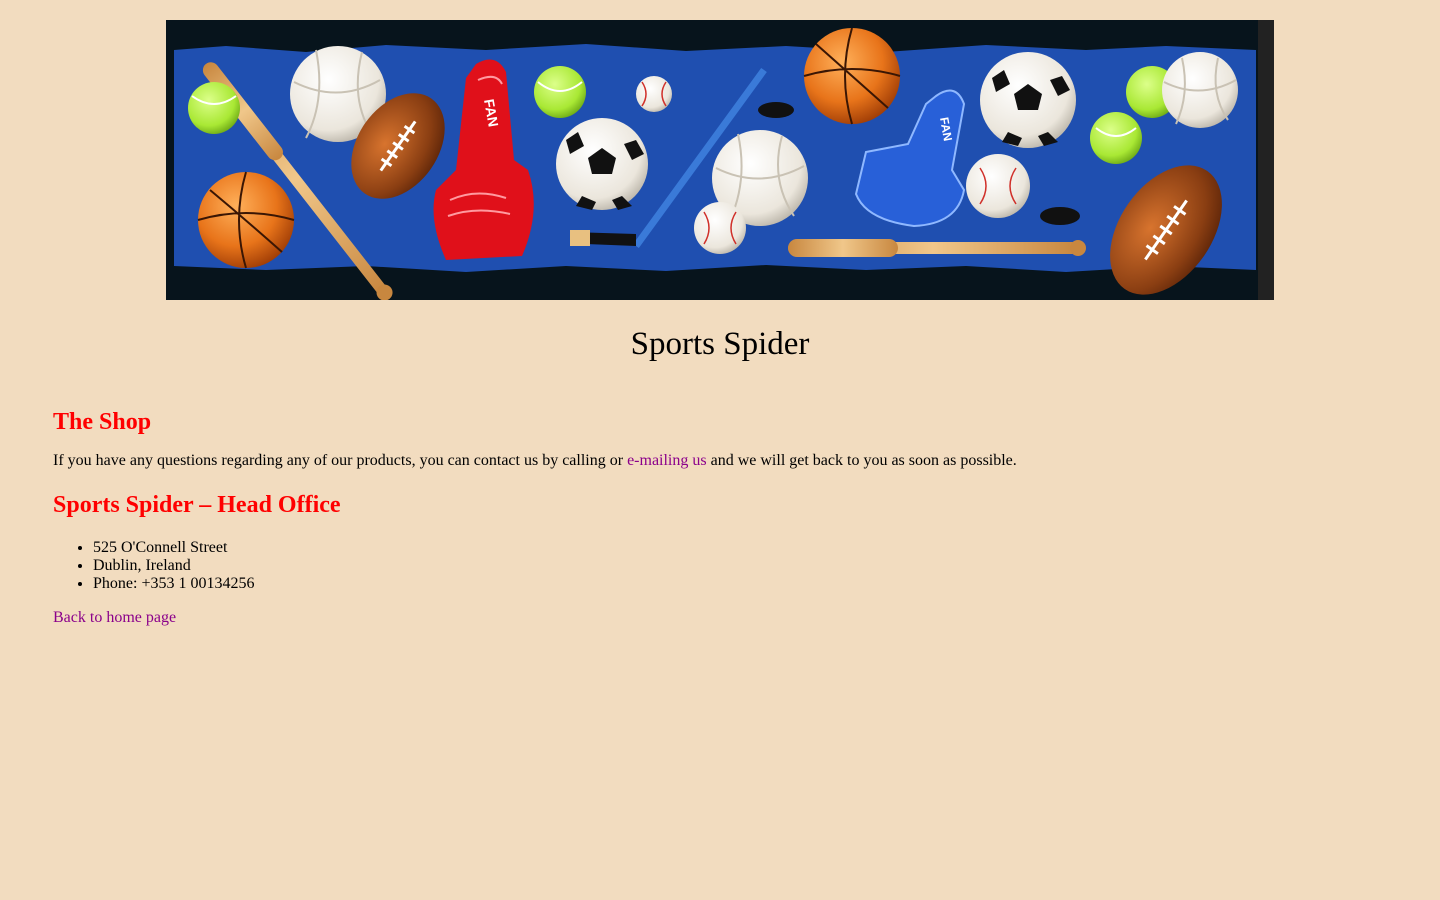 The width and height of the screenshot is (1440, 900). I want to click on address-phone: Phone: +353 1 00134256, so click(743, 584).